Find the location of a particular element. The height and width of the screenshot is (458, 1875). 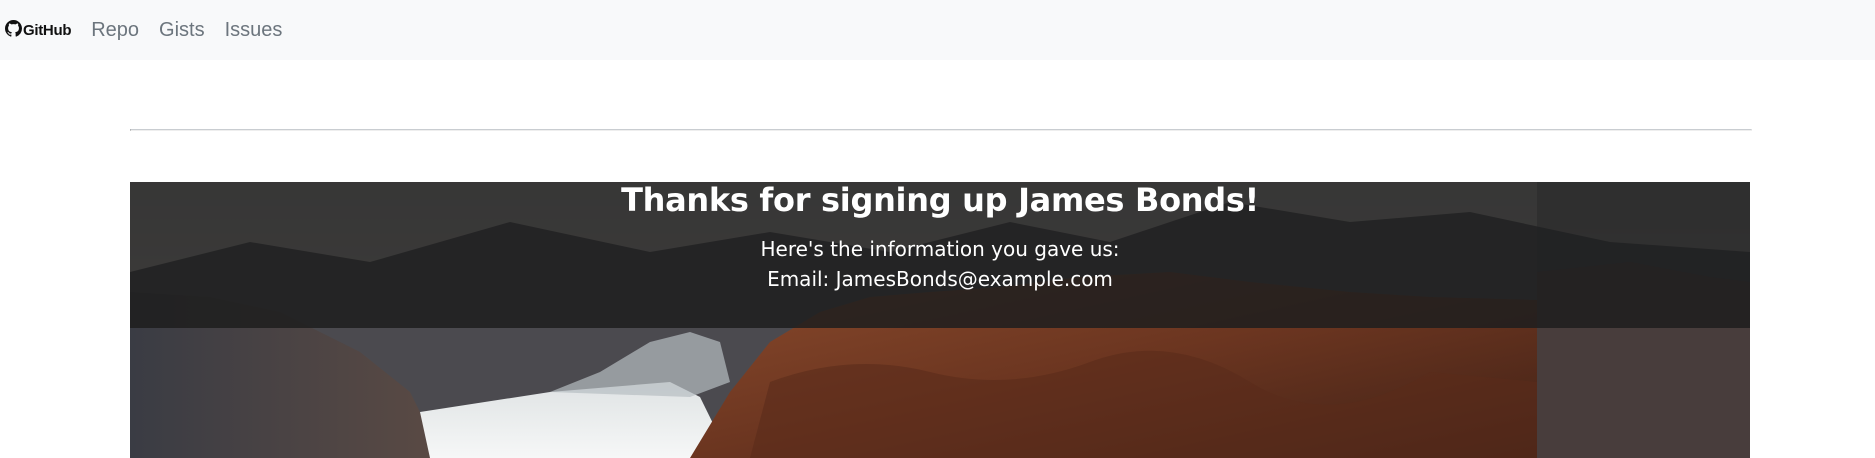

github-brand-link: GitHub is located at coordinates (38, 30).